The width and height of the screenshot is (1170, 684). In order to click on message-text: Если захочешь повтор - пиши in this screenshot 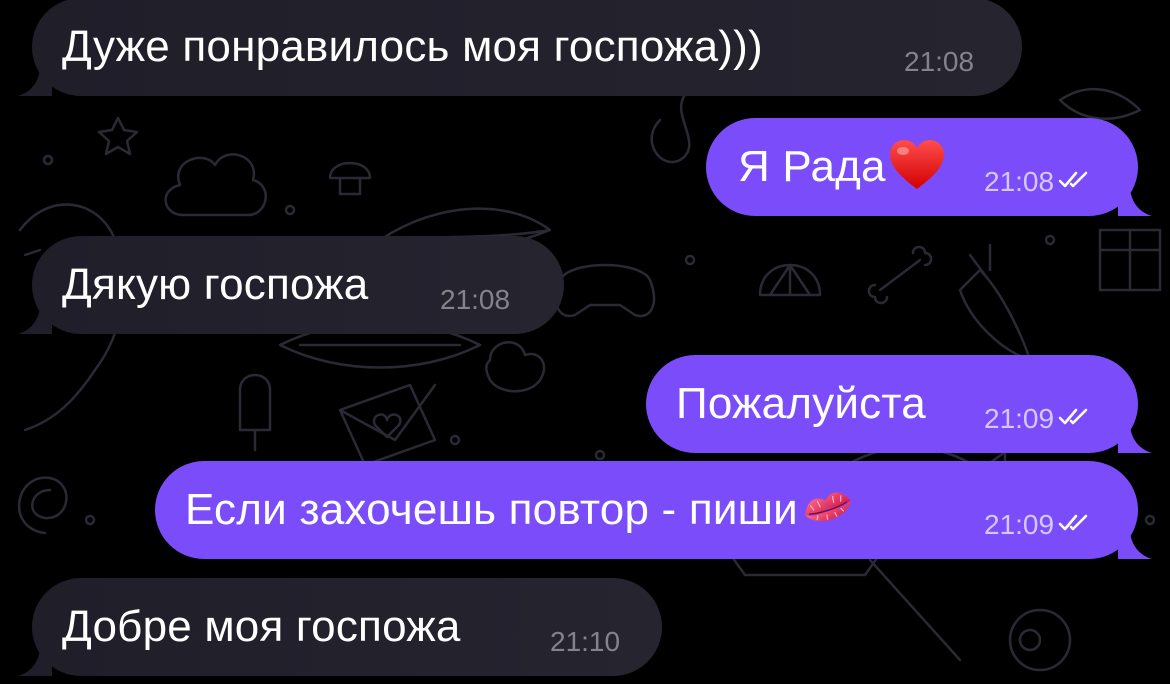, I will do `click(491, 509)`.